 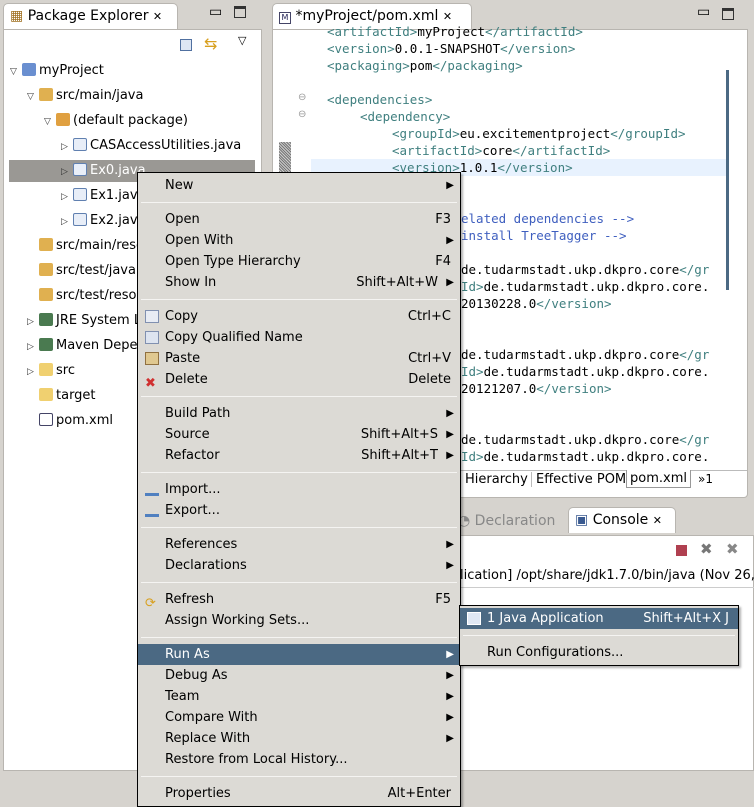 What do you see at coordinates (380, 99) in the screenshot?
I see `code-line: <dependencies>` at bounding box center [380, 99].